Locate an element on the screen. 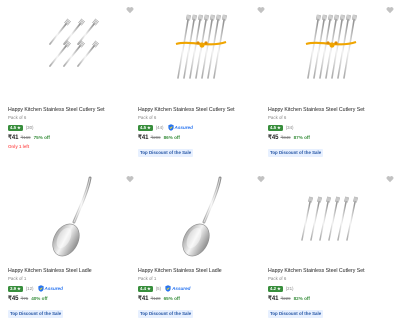  mrp: ₹229 is located at coordinates (285, 298).